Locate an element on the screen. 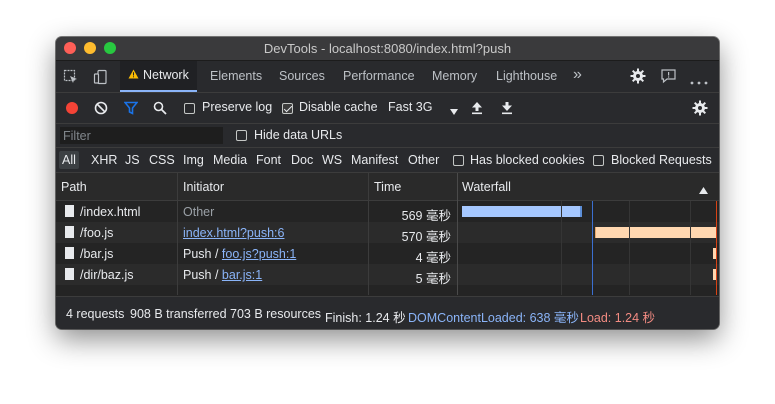 The width and height of the screenshot is (775, 404). disable-cache-label: Disable cache is located at coordinates (338, 107).